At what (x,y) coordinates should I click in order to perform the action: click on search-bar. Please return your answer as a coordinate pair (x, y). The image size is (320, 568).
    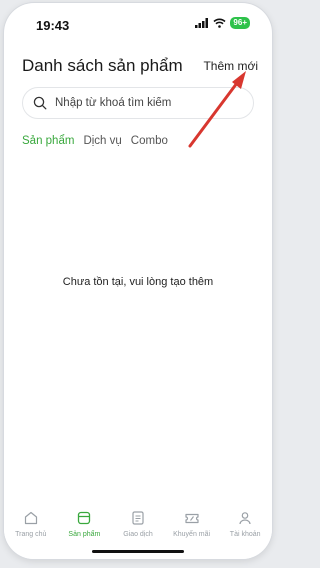
    Looking at the image, I should click on (138, 103).